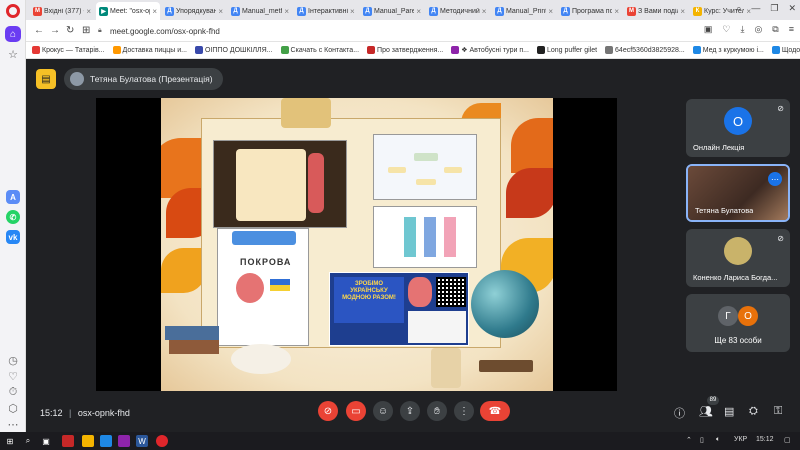  I want to click on tray-chevron-icon: ⌃, so click(689, 440).